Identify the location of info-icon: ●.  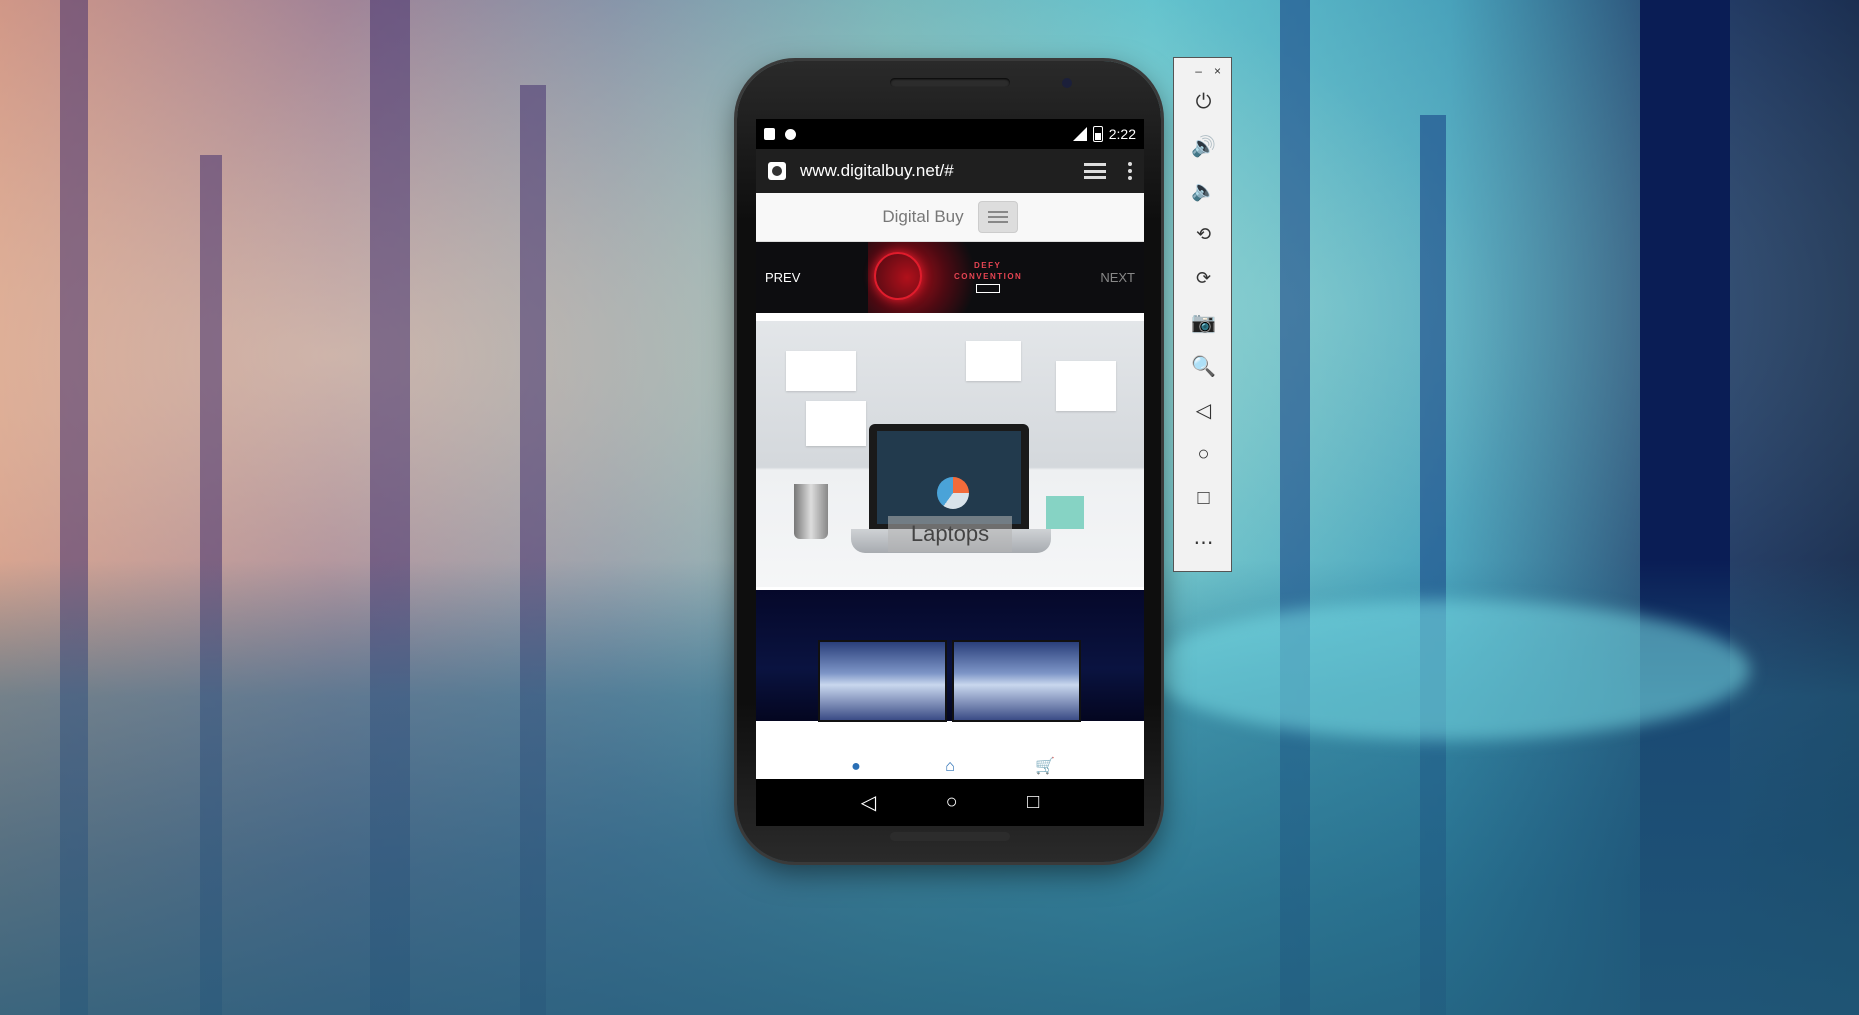
(856, 767).